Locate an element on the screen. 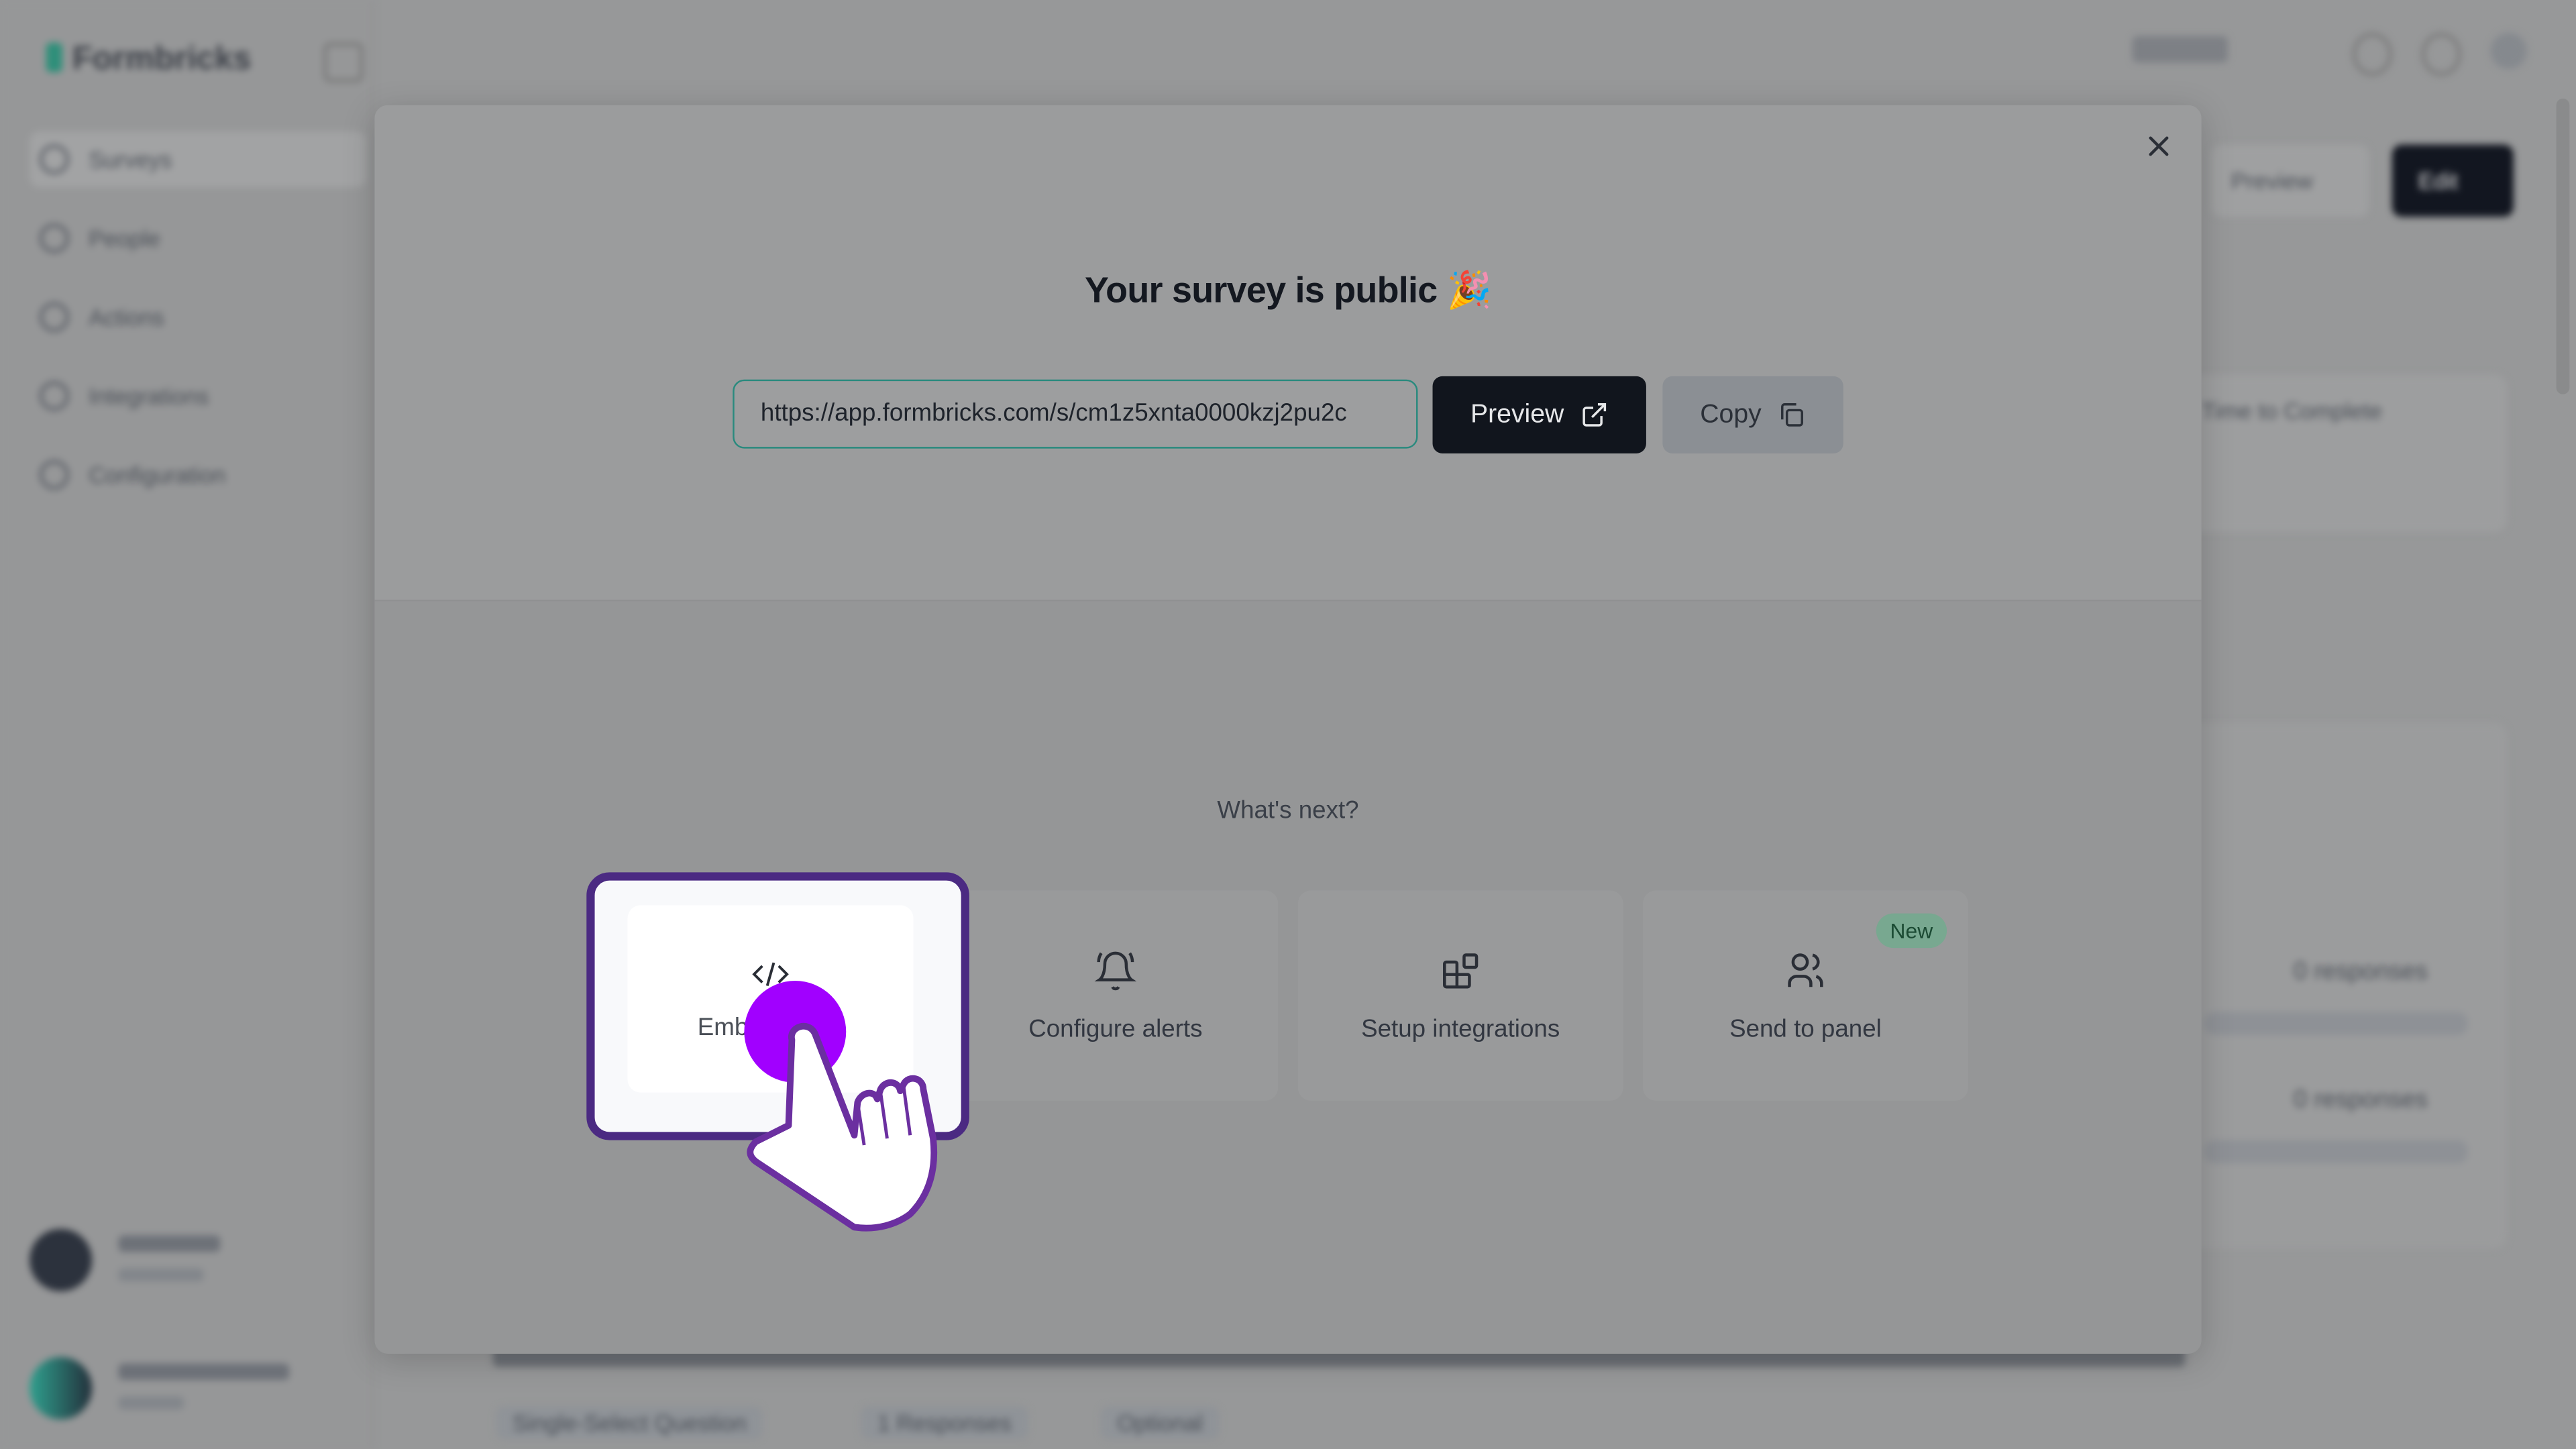 Image resolution: width=2576 pixels, height=1449 pixels. modal-title: Your survey is public 🎉 is located at coordinates (1288, 290).